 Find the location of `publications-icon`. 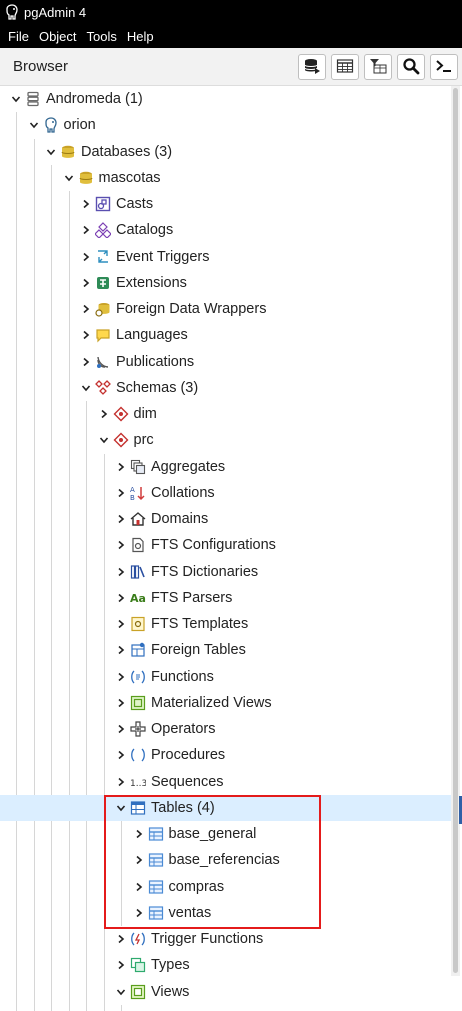

publications-icon is located at coordinates (103, 362).